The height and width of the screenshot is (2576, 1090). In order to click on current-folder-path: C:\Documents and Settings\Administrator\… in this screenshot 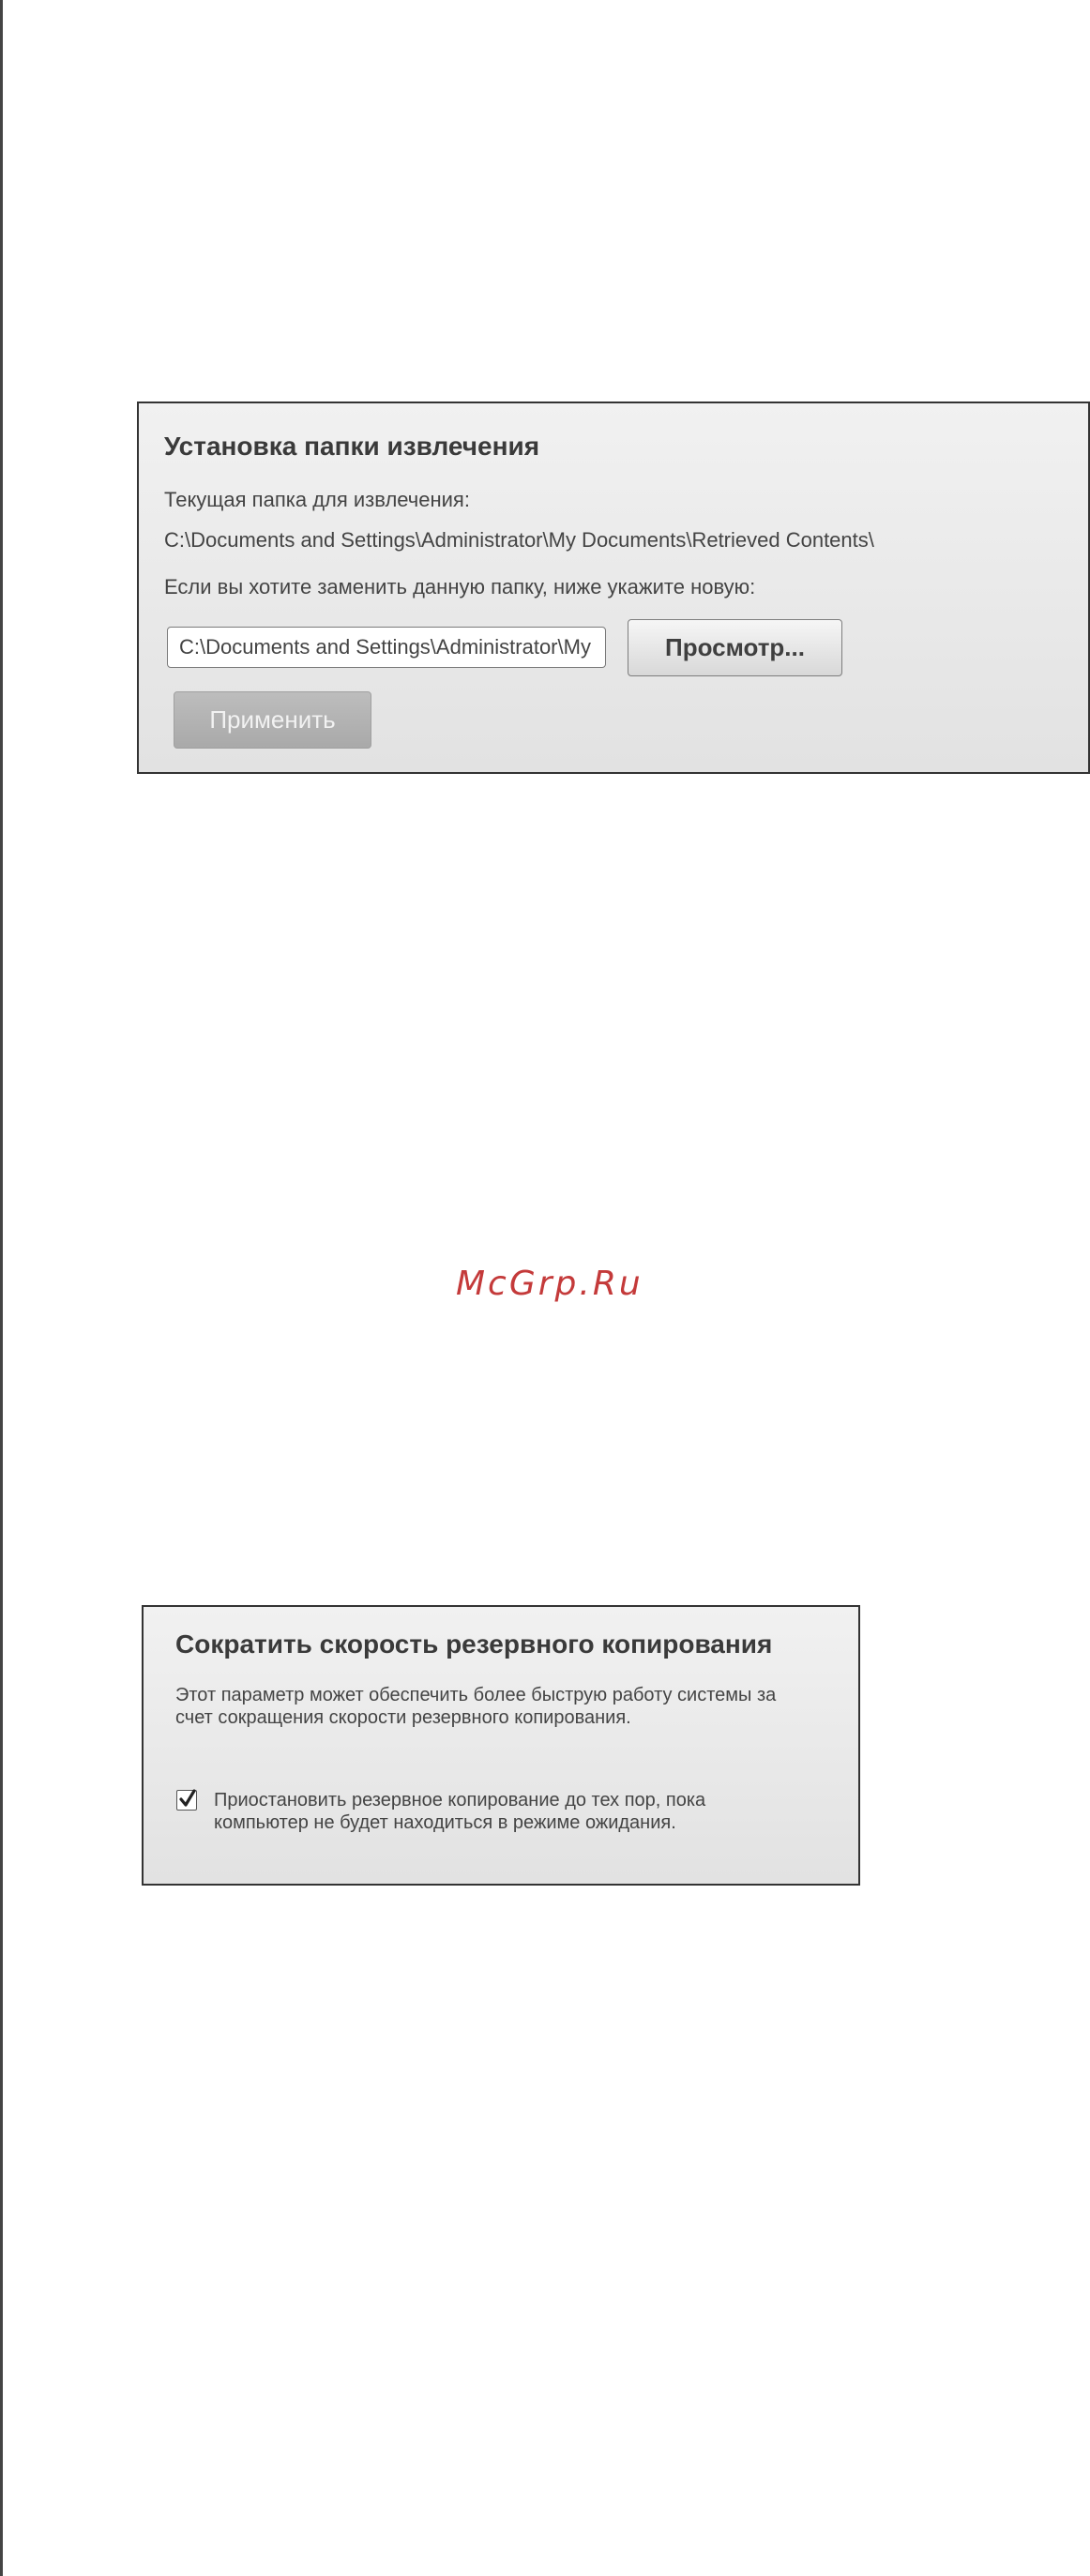, I will do `click(519, 540)`.